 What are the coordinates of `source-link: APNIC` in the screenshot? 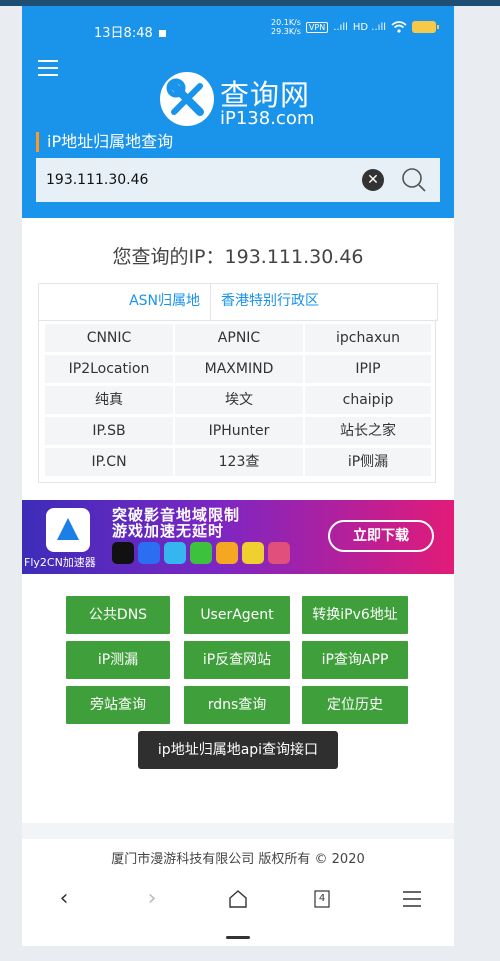 It's located at (239, 338).